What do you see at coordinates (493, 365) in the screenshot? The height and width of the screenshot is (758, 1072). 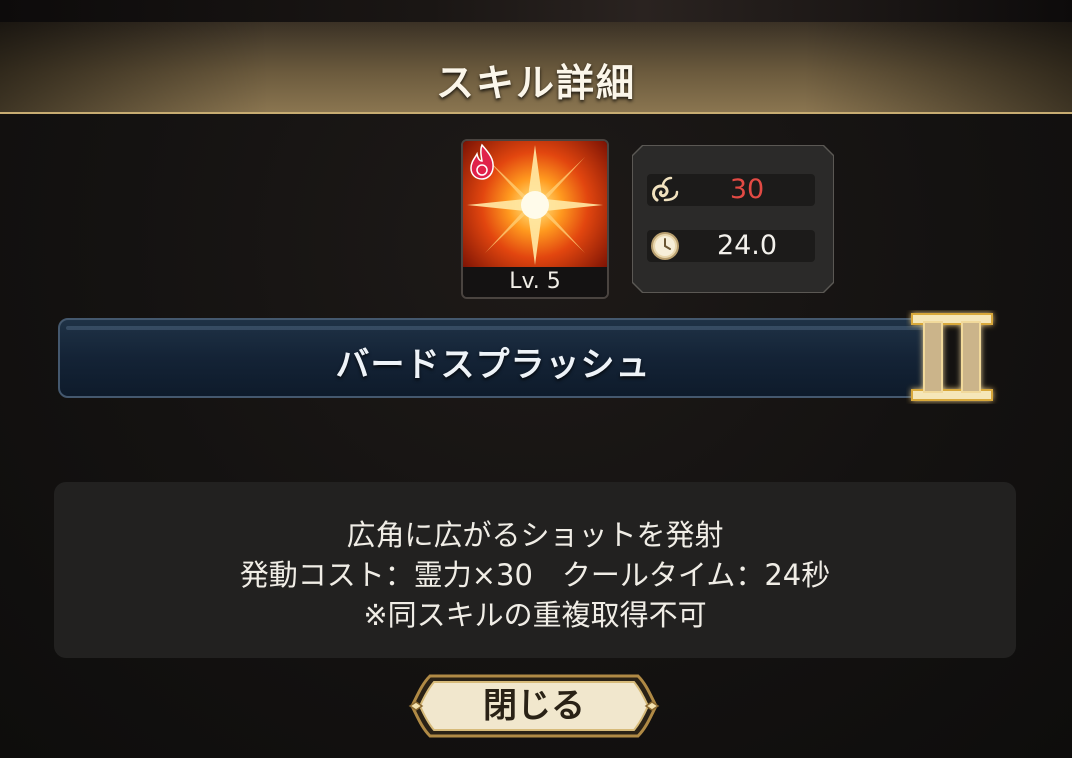 I see `skill-name: バードスプラッシュ` at bounding box center [493, 365].